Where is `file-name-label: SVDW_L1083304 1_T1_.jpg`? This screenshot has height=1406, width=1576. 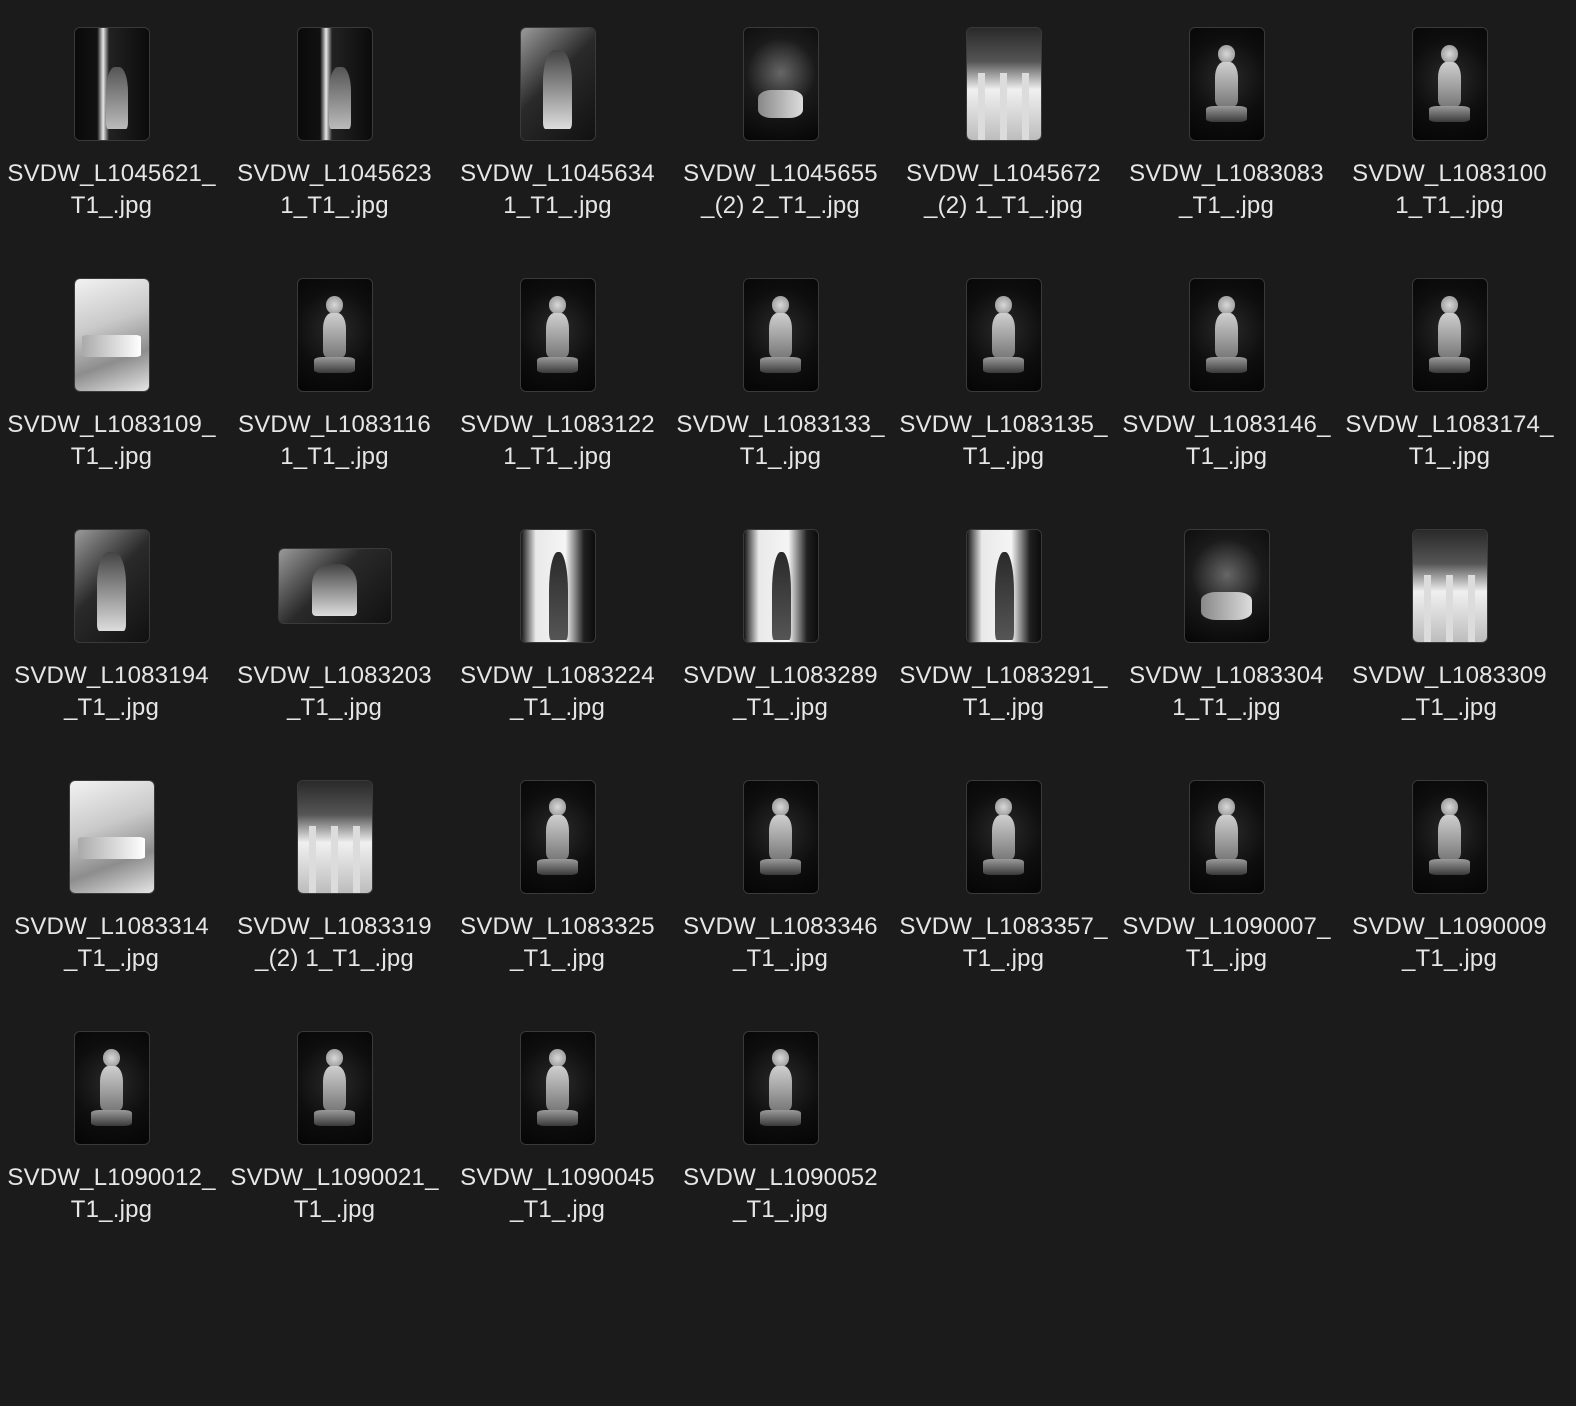
file-name-label: SVDW_L1083304 1_T1_.jpg is located at coordinates (1226, 692).